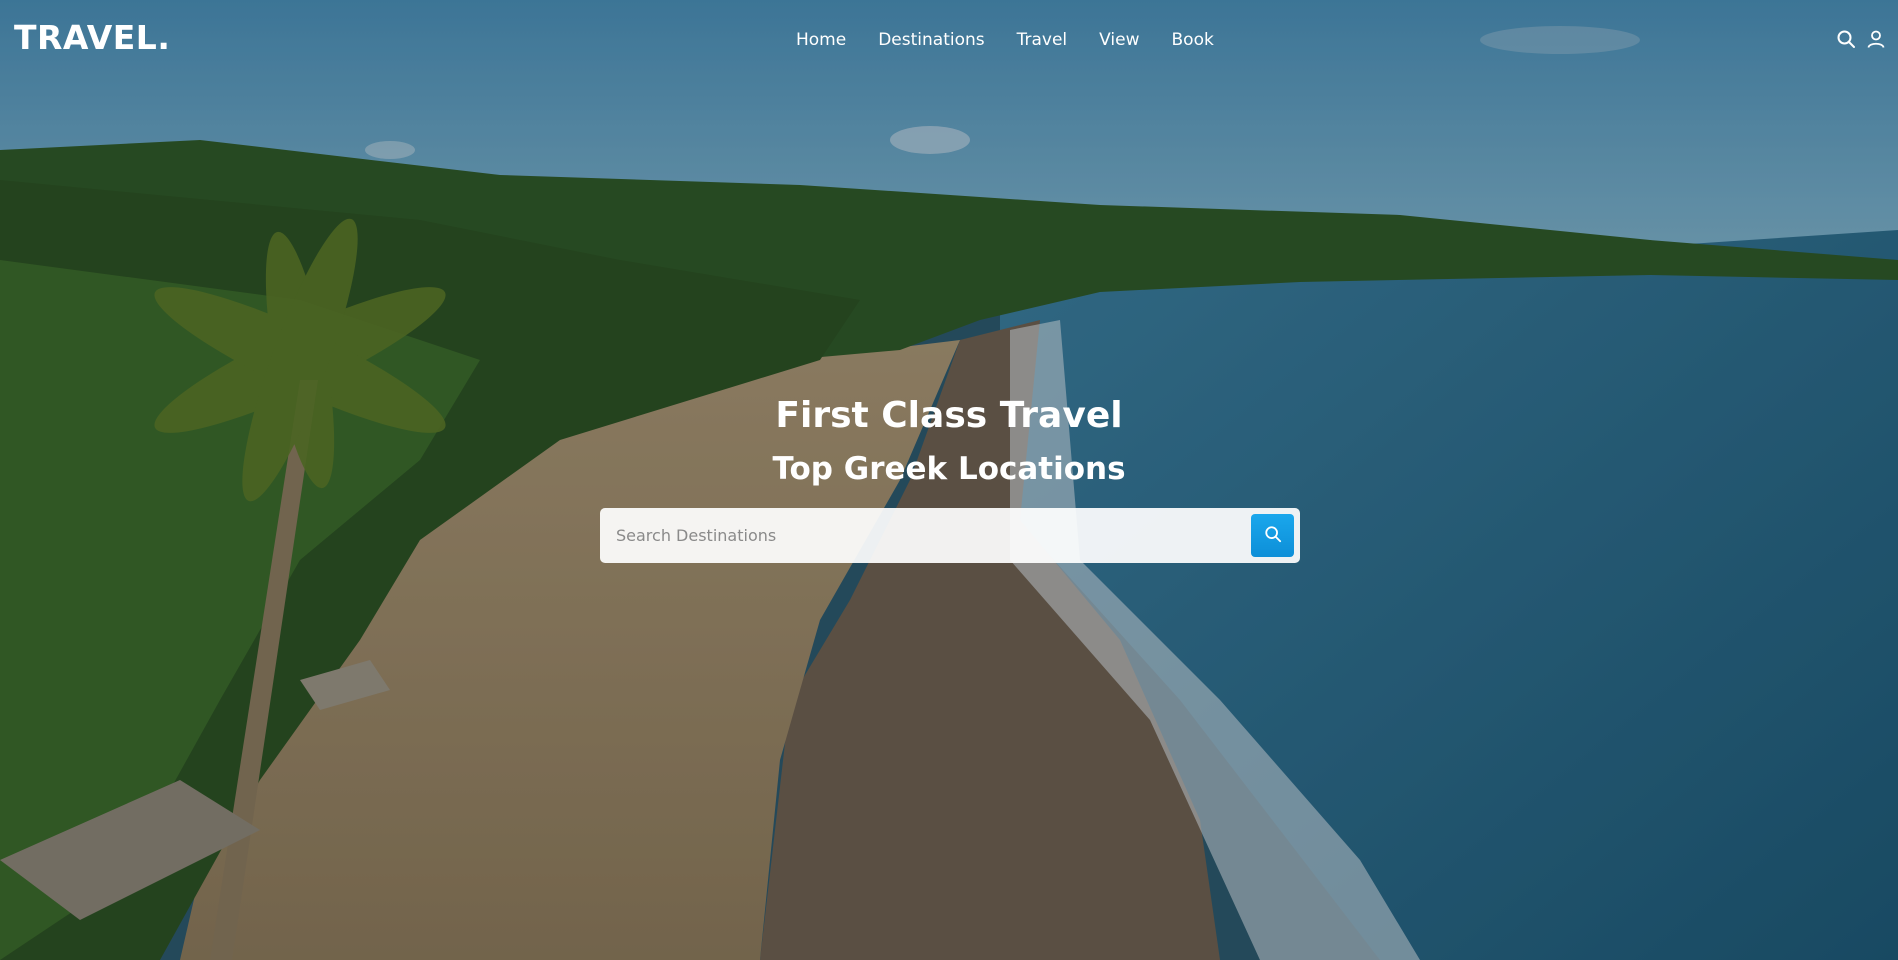  What do you see at coordinates (1119, 40) in the screenshot?
I see `nav-item-view: View` at bounding box center [1119, 40].